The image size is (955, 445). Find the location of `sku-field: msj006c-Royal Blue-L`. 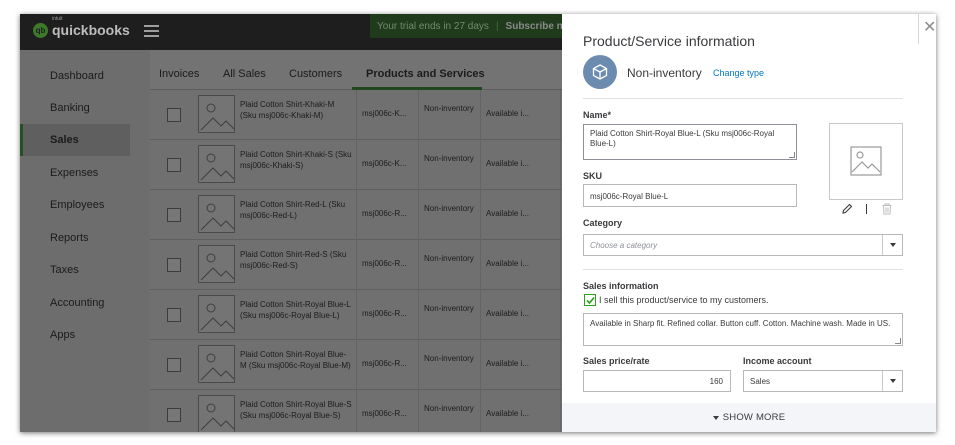

sku-field: msj006c-Royal Blue-L is located at coordinates (690, 195).